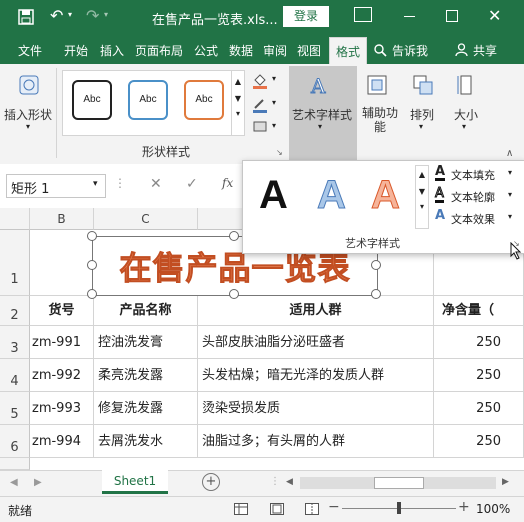 The height and width of the screenshot is (522, 524). What do you see at coordinates (135, 482) in the screenshot?
I see `sheet-tab-sheet1: Sheet1` at bounding box center [135, 482].